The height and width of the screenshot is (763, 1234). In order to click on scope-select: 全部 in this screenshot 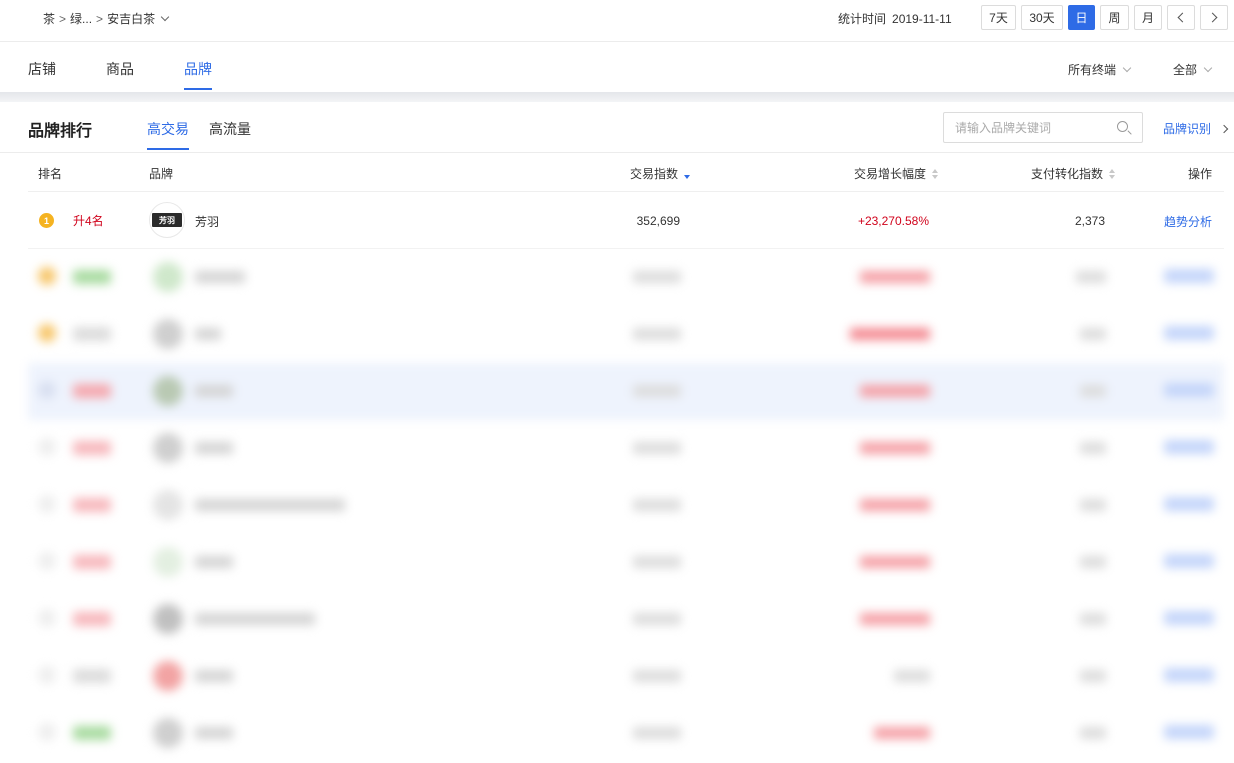, I will do `click(1193, 69)`.